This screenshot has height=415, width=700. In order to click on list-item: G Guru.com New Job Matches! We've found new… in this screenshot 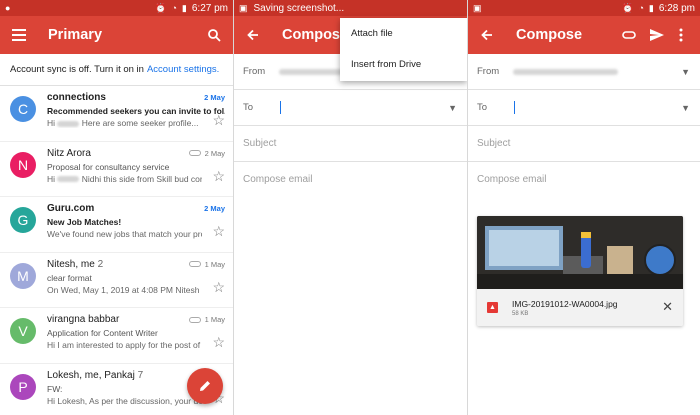, I will do `click(116, 225)`.